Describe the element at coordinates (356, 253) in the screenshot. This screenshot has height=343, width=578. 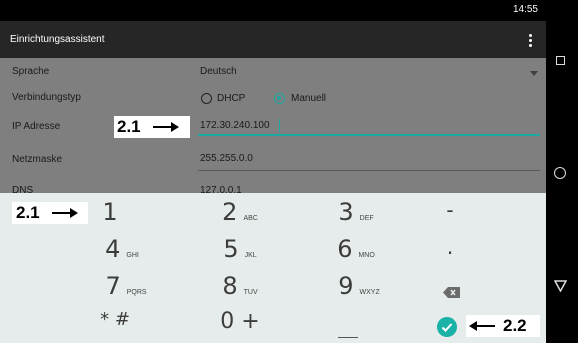
I see `key-6: 6 MNO` at that location.